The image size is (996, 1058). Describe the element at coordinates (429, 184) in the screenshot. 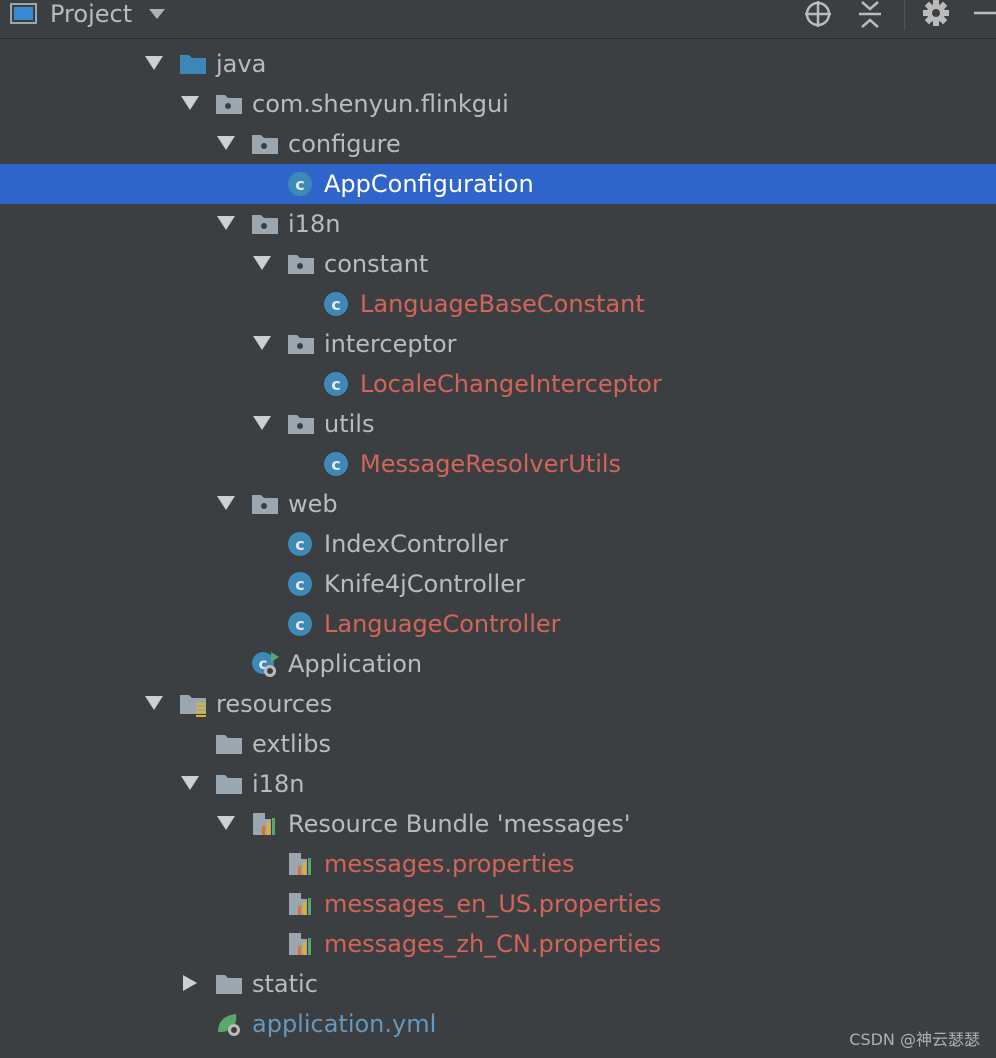

I see `tree-row-label: AppConfiguration` at that location.